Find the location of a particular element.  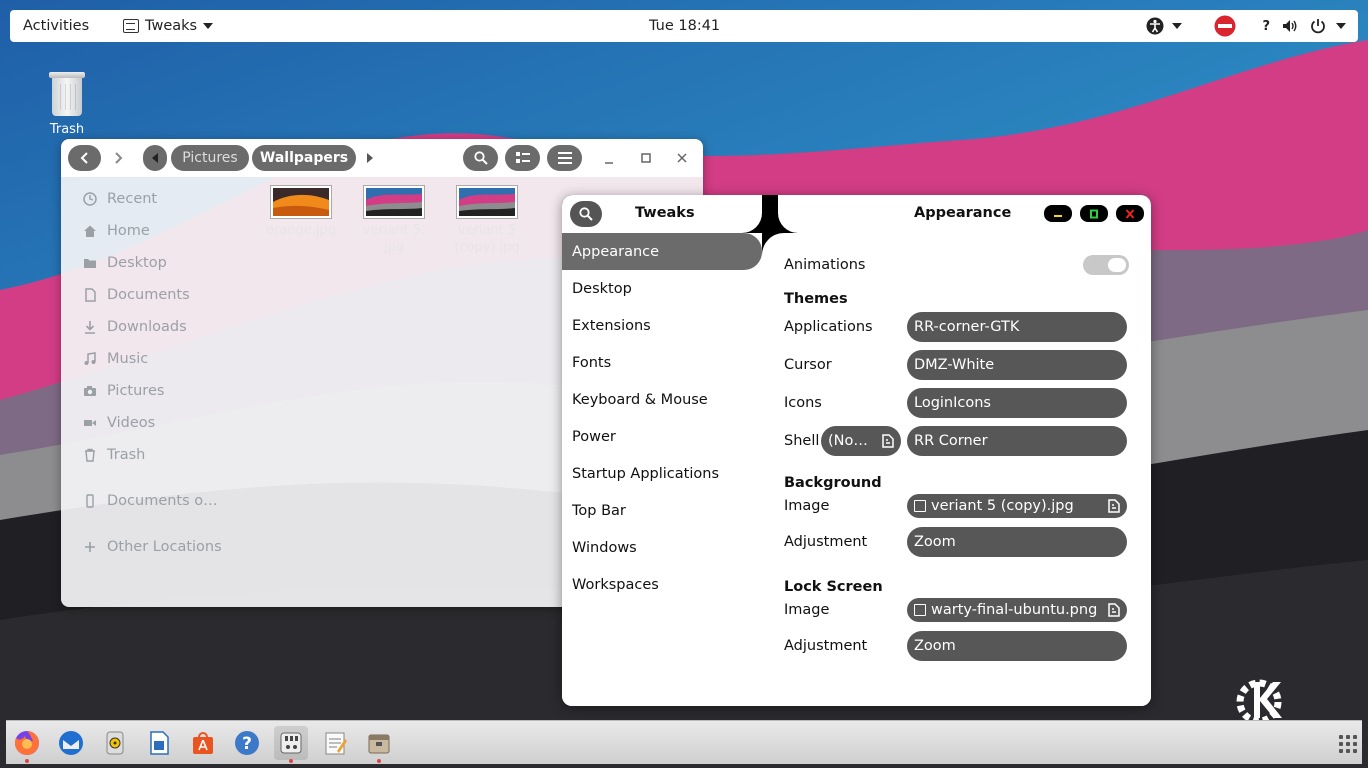

path-left-button is located at coordinates (155, 158).